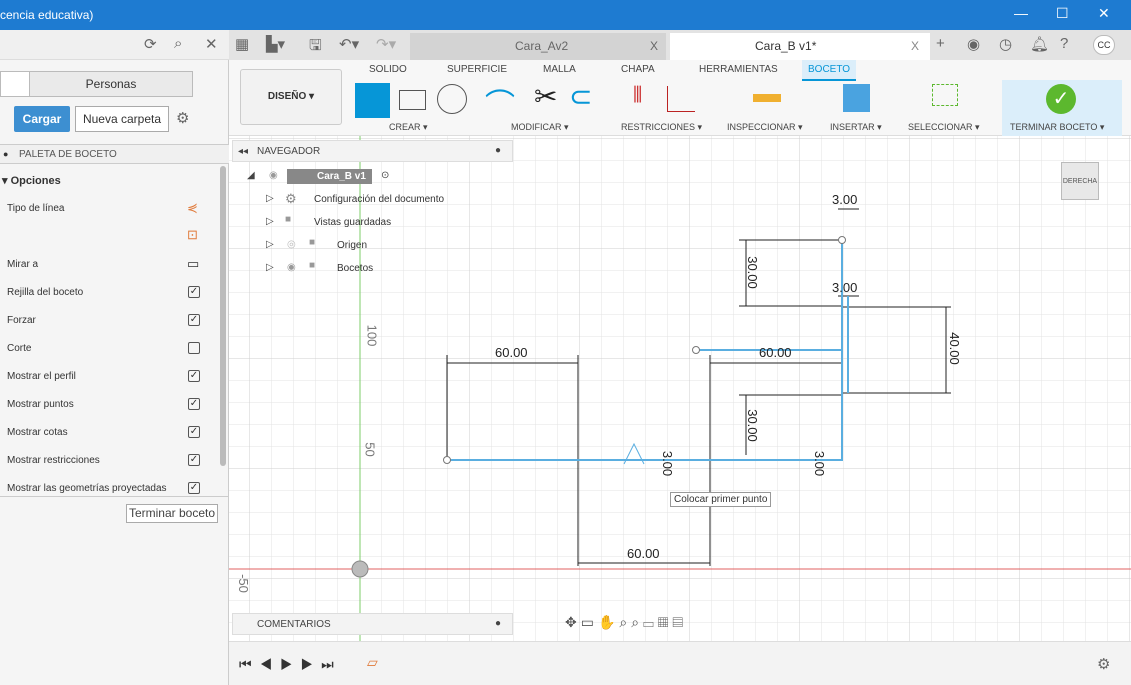 Image resolution: width=1131 pixels, height=685 pixels. What do you see at coordinates (192, 235) in the screenshot?
I see `centerline-icon: ⊡` at bounding box center [192, 235].